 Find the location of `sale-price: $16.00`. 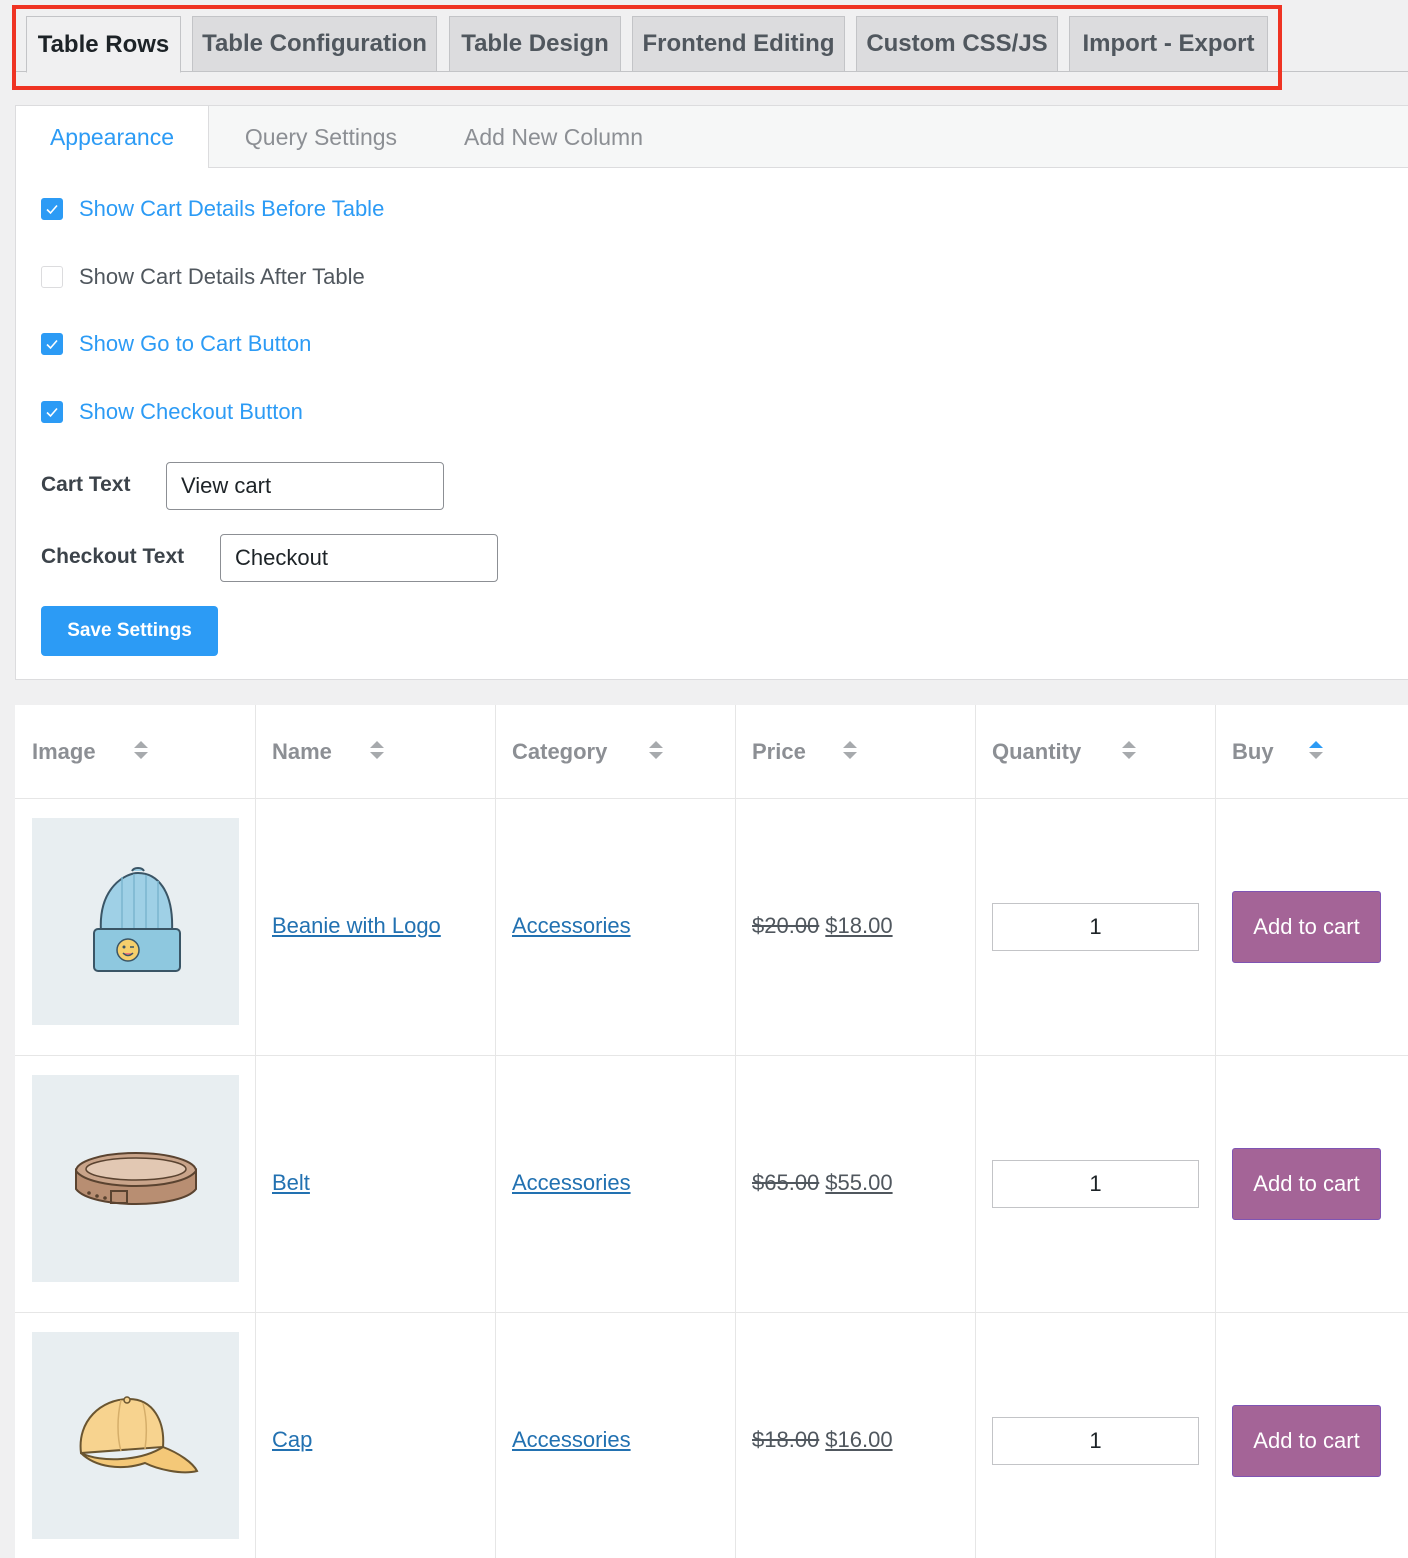

sale-price: $16.00 is located at coordinates (858, 1439).